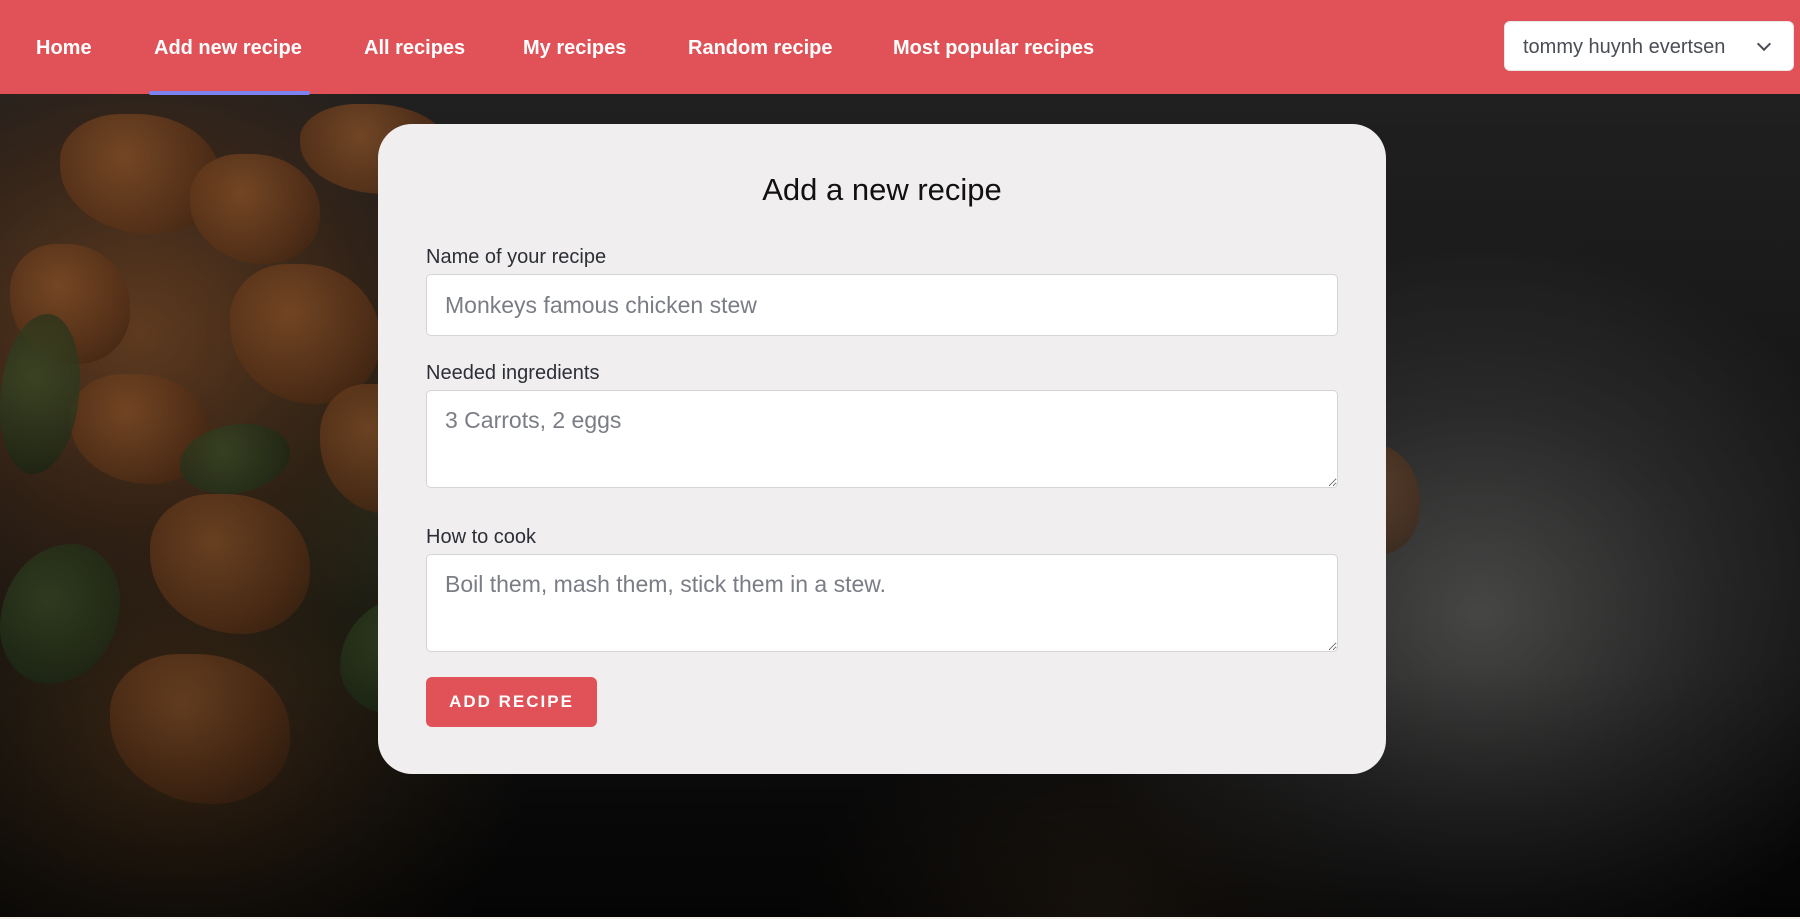 This screenshot has width=1800, height=919. What do you see at coordinates (64, 47) in the screenshot?
I see `nav-home: Home` at bounding box center [64, 47].